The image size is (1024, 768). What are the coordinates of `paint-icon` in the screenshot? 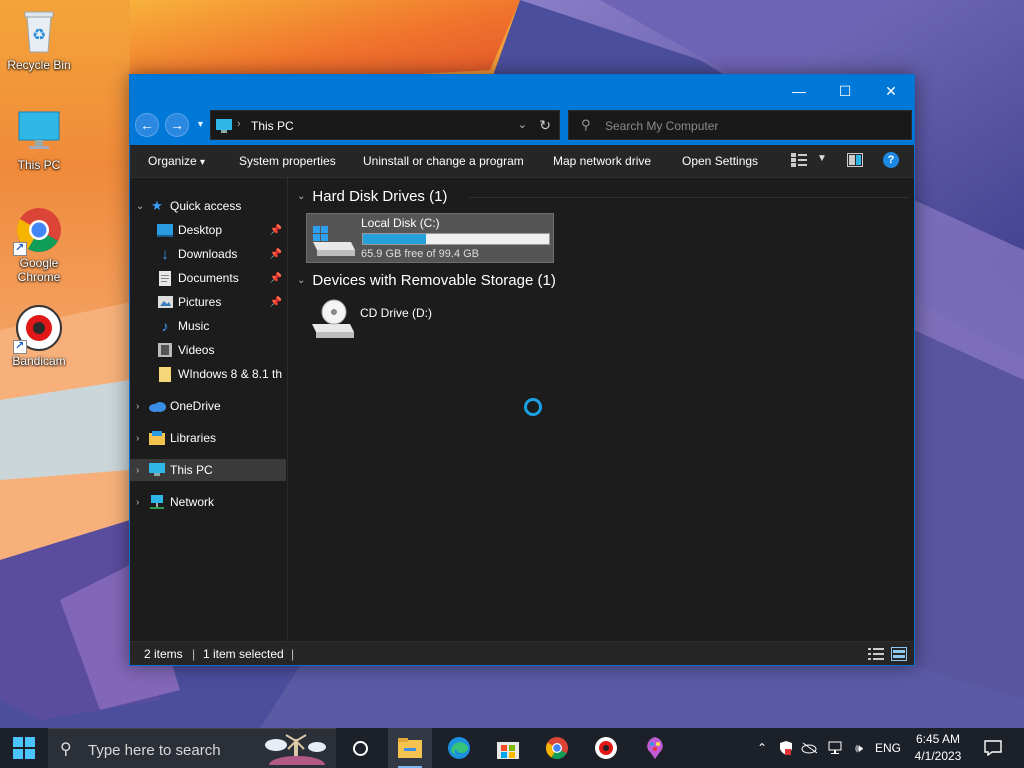 It's located at (655, 748).